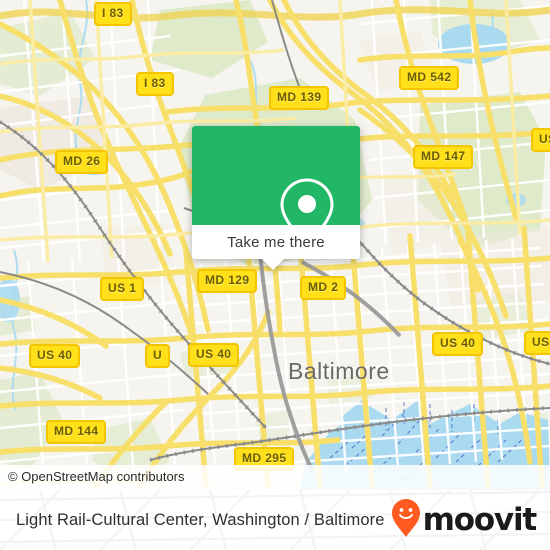  What do you see at coordinates (537, 343) in the screenshot?
I see `road-shield-us-edge-e: US` at bounding box center [537, 343].